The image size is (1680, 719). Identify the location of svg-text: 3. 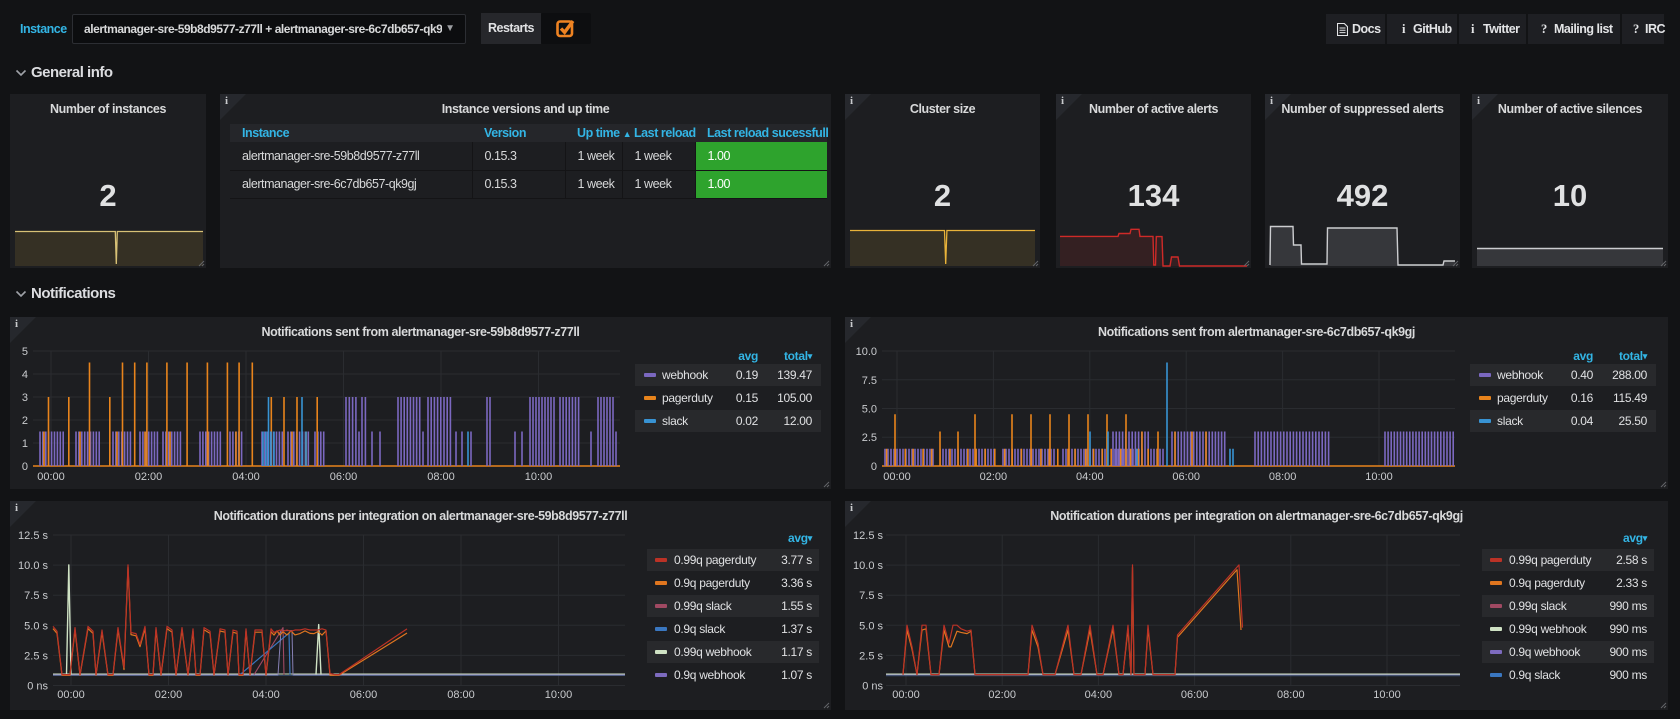
(25, 398).